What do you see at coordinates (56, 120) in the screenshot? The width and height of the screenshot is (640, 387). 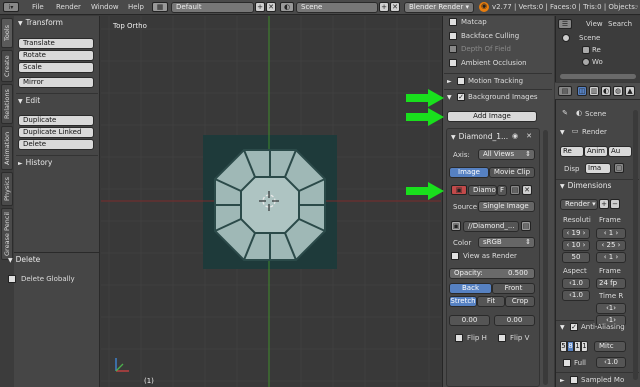 I see `duplicate-button: Duplicate` at bounding box center [56, 120].